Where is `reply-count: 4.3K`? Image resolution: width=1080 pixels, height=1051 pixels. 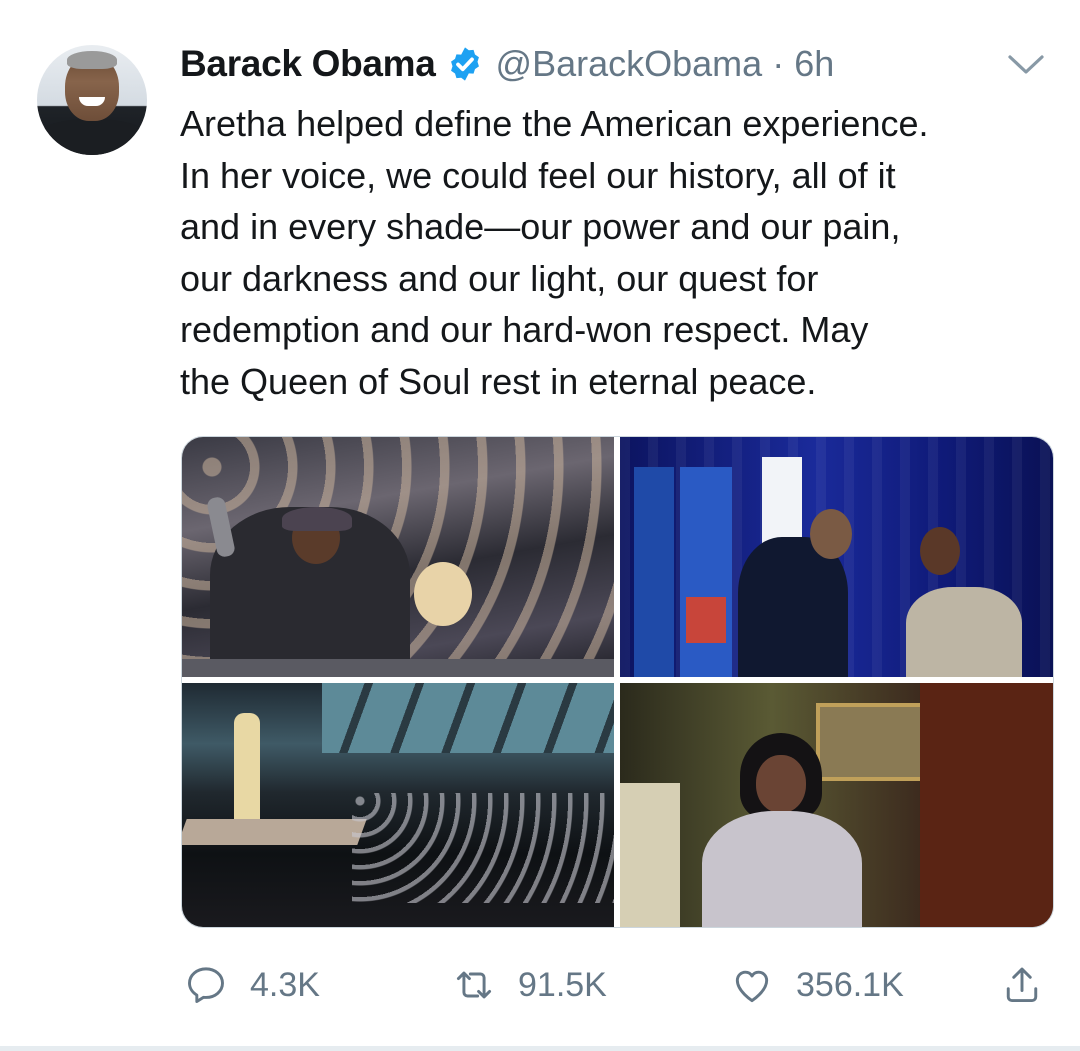
reply-count: 4.3K is located at coordinates (285, 984).